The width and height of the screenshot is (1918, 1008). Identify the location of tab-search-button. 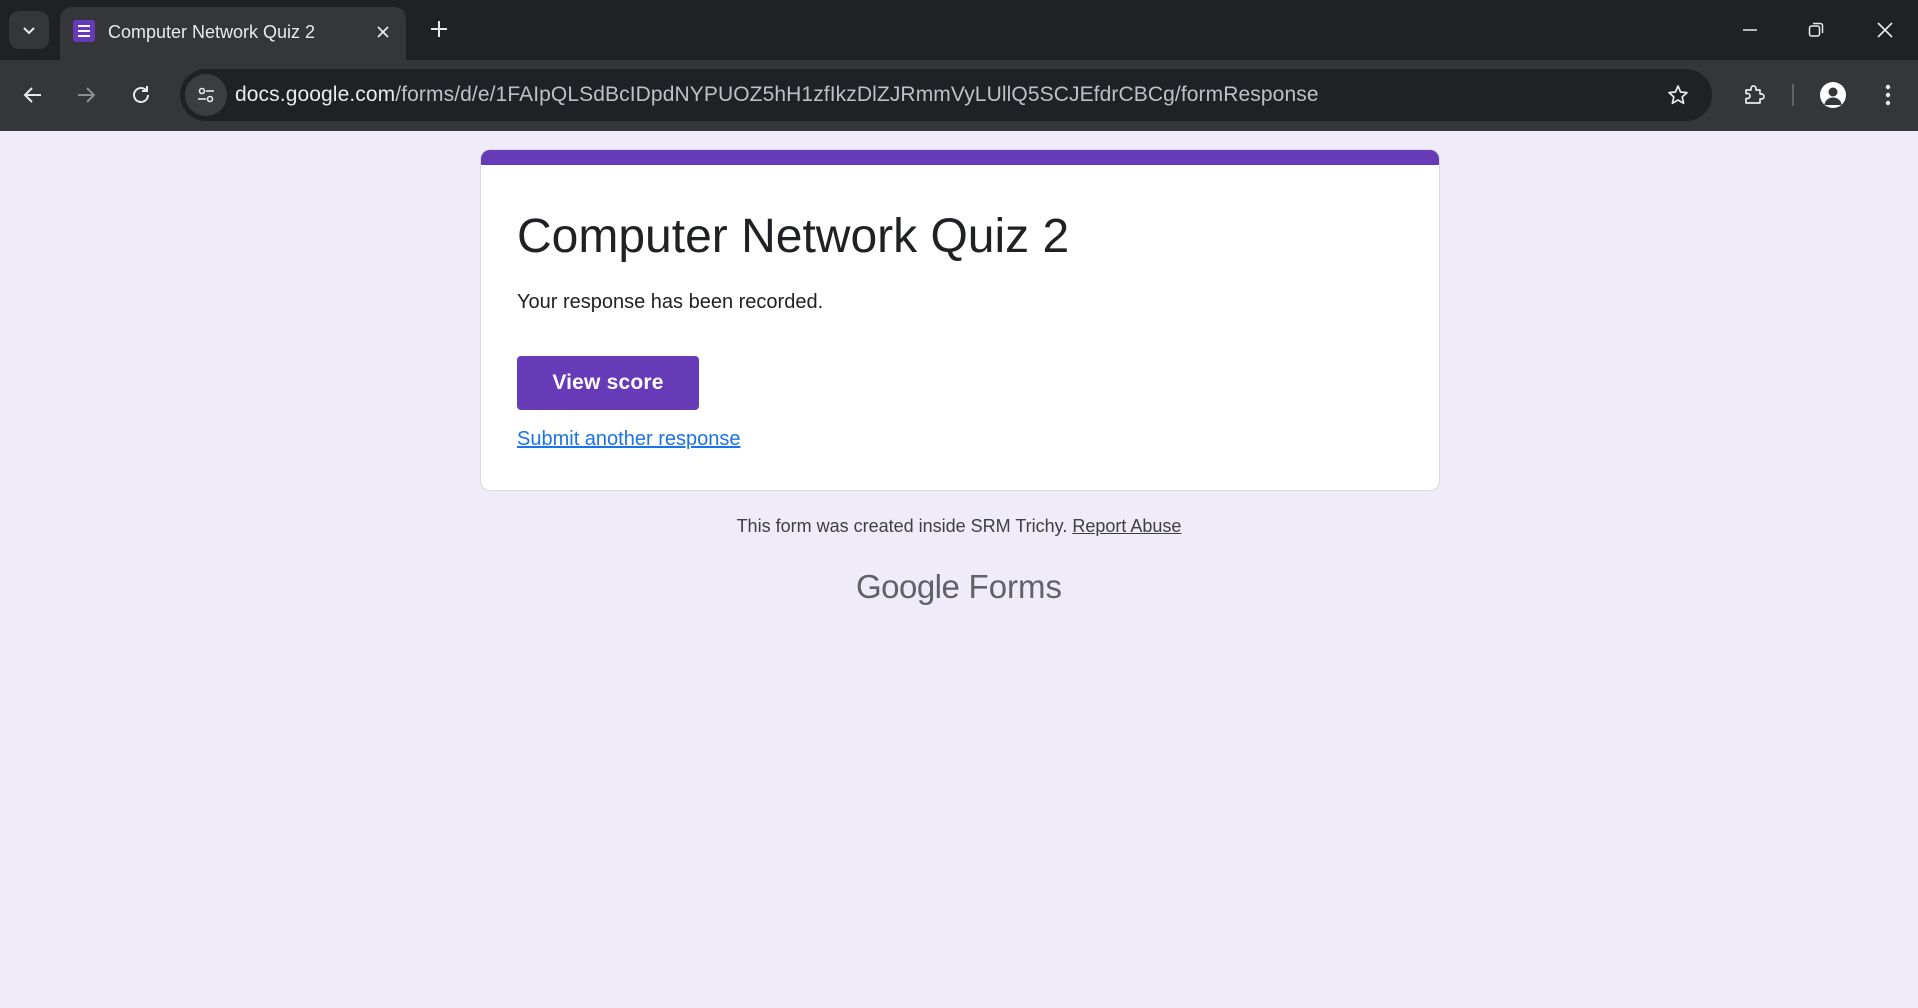
(29, 30).